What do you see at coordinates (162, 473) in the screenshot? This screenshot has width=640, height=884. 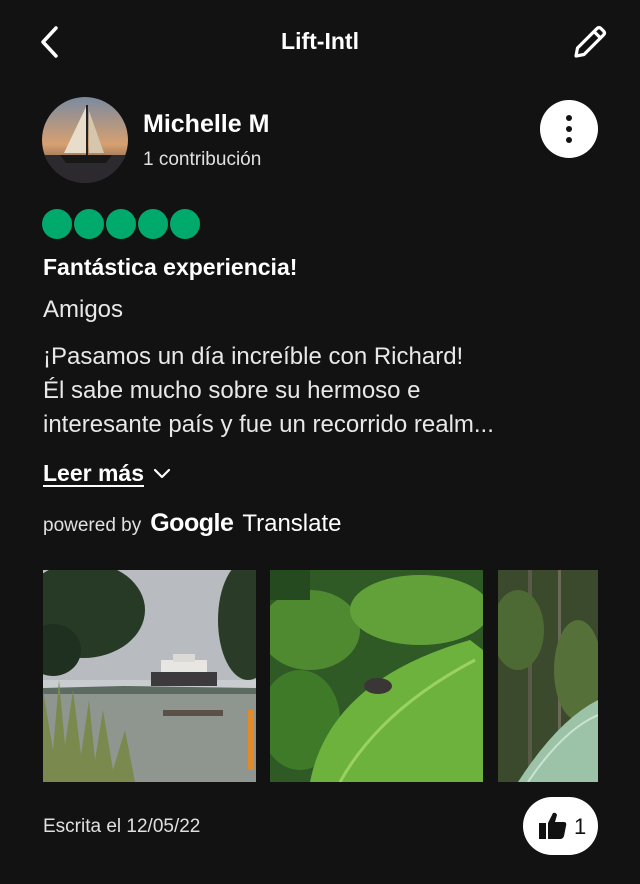 I see `chevron-down-icon` at bounding box center [162, 473].